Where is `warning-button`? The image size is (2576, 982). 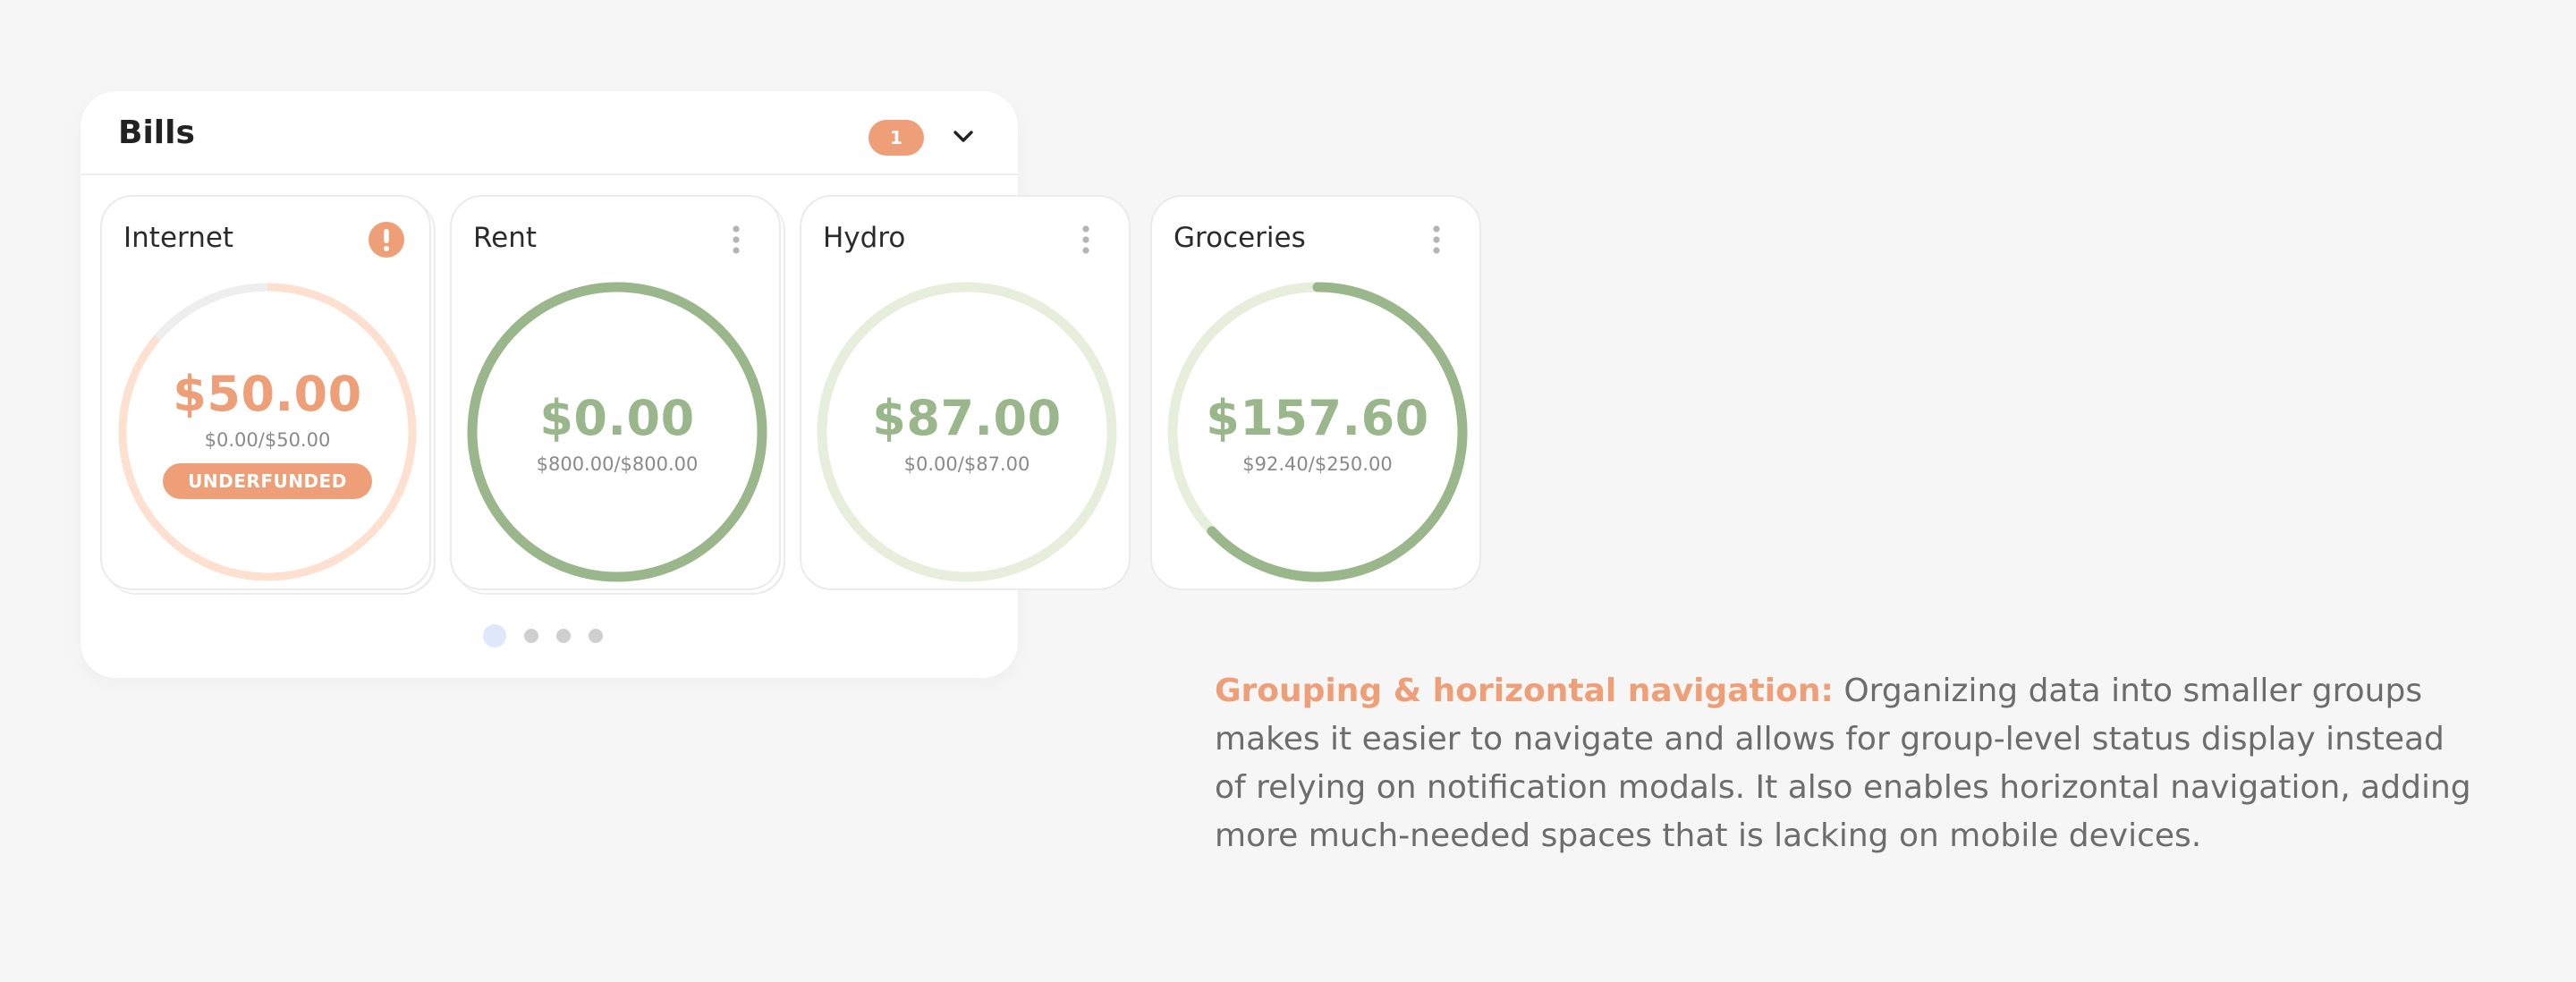
warning-button is located at coordinates (386, 240).